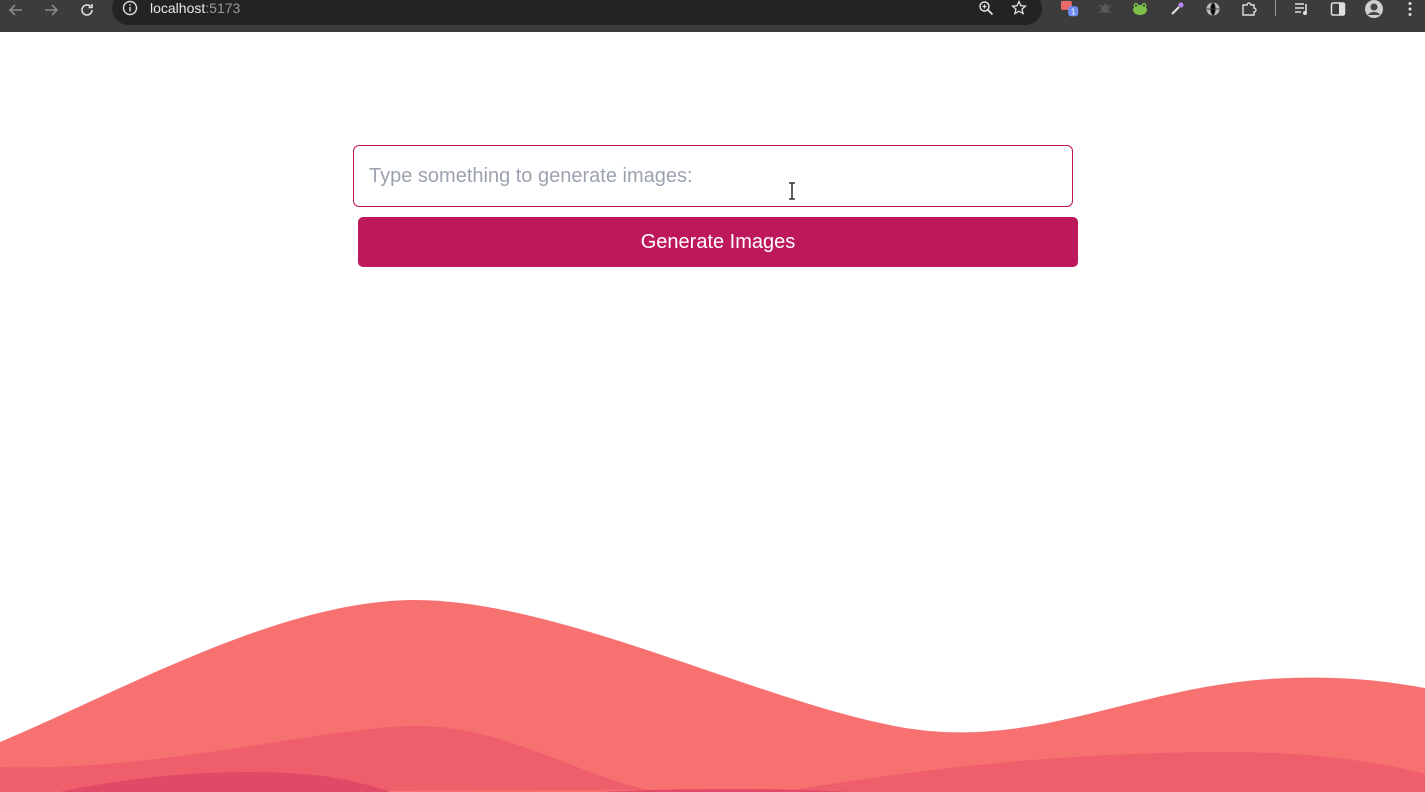 The width and height of the screenshot is (1425, 792). Describe the element at coordinates (1177, 9) in the screenshot. I see `eyedropper-icon` at that location.